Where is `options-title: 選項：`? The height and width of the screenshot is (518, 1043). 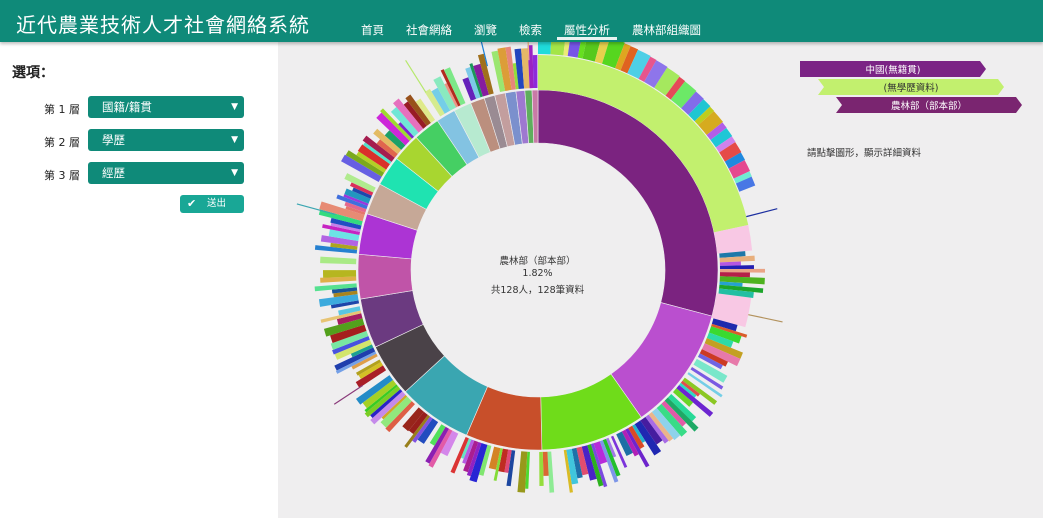 options-title: 選項： is located at coordinates (33, 73).